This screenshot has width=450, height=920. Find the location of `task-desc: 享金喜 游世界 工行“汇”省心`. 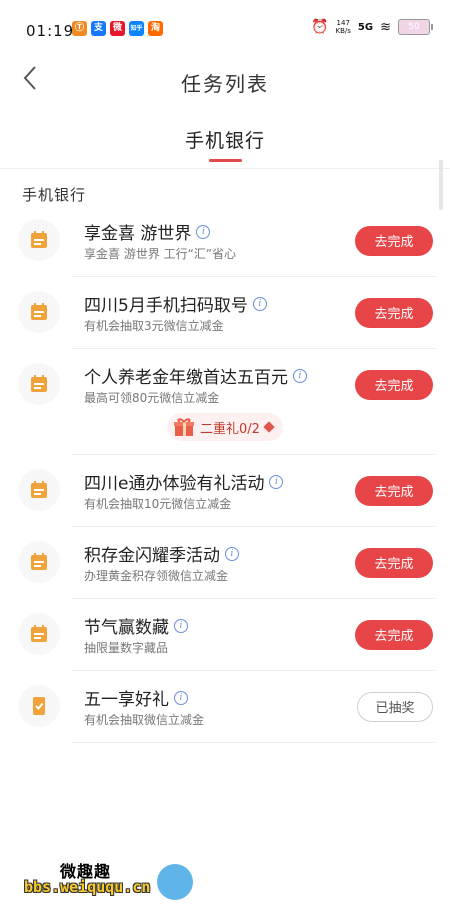

task-desc: 享金喜 游世界 工行“汇”省心 is located at coordinates (160, 254).